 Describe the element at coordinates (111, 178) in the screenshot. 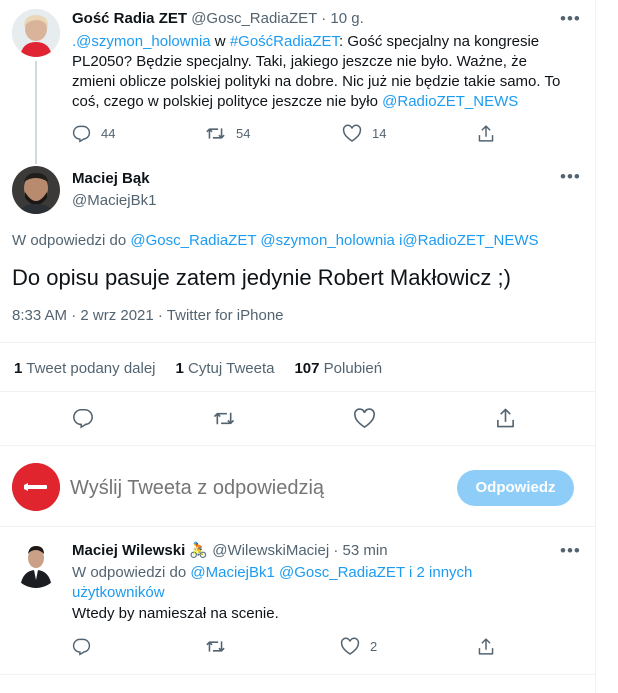

I see `main-author-name: Maciej Bąk` at that location.